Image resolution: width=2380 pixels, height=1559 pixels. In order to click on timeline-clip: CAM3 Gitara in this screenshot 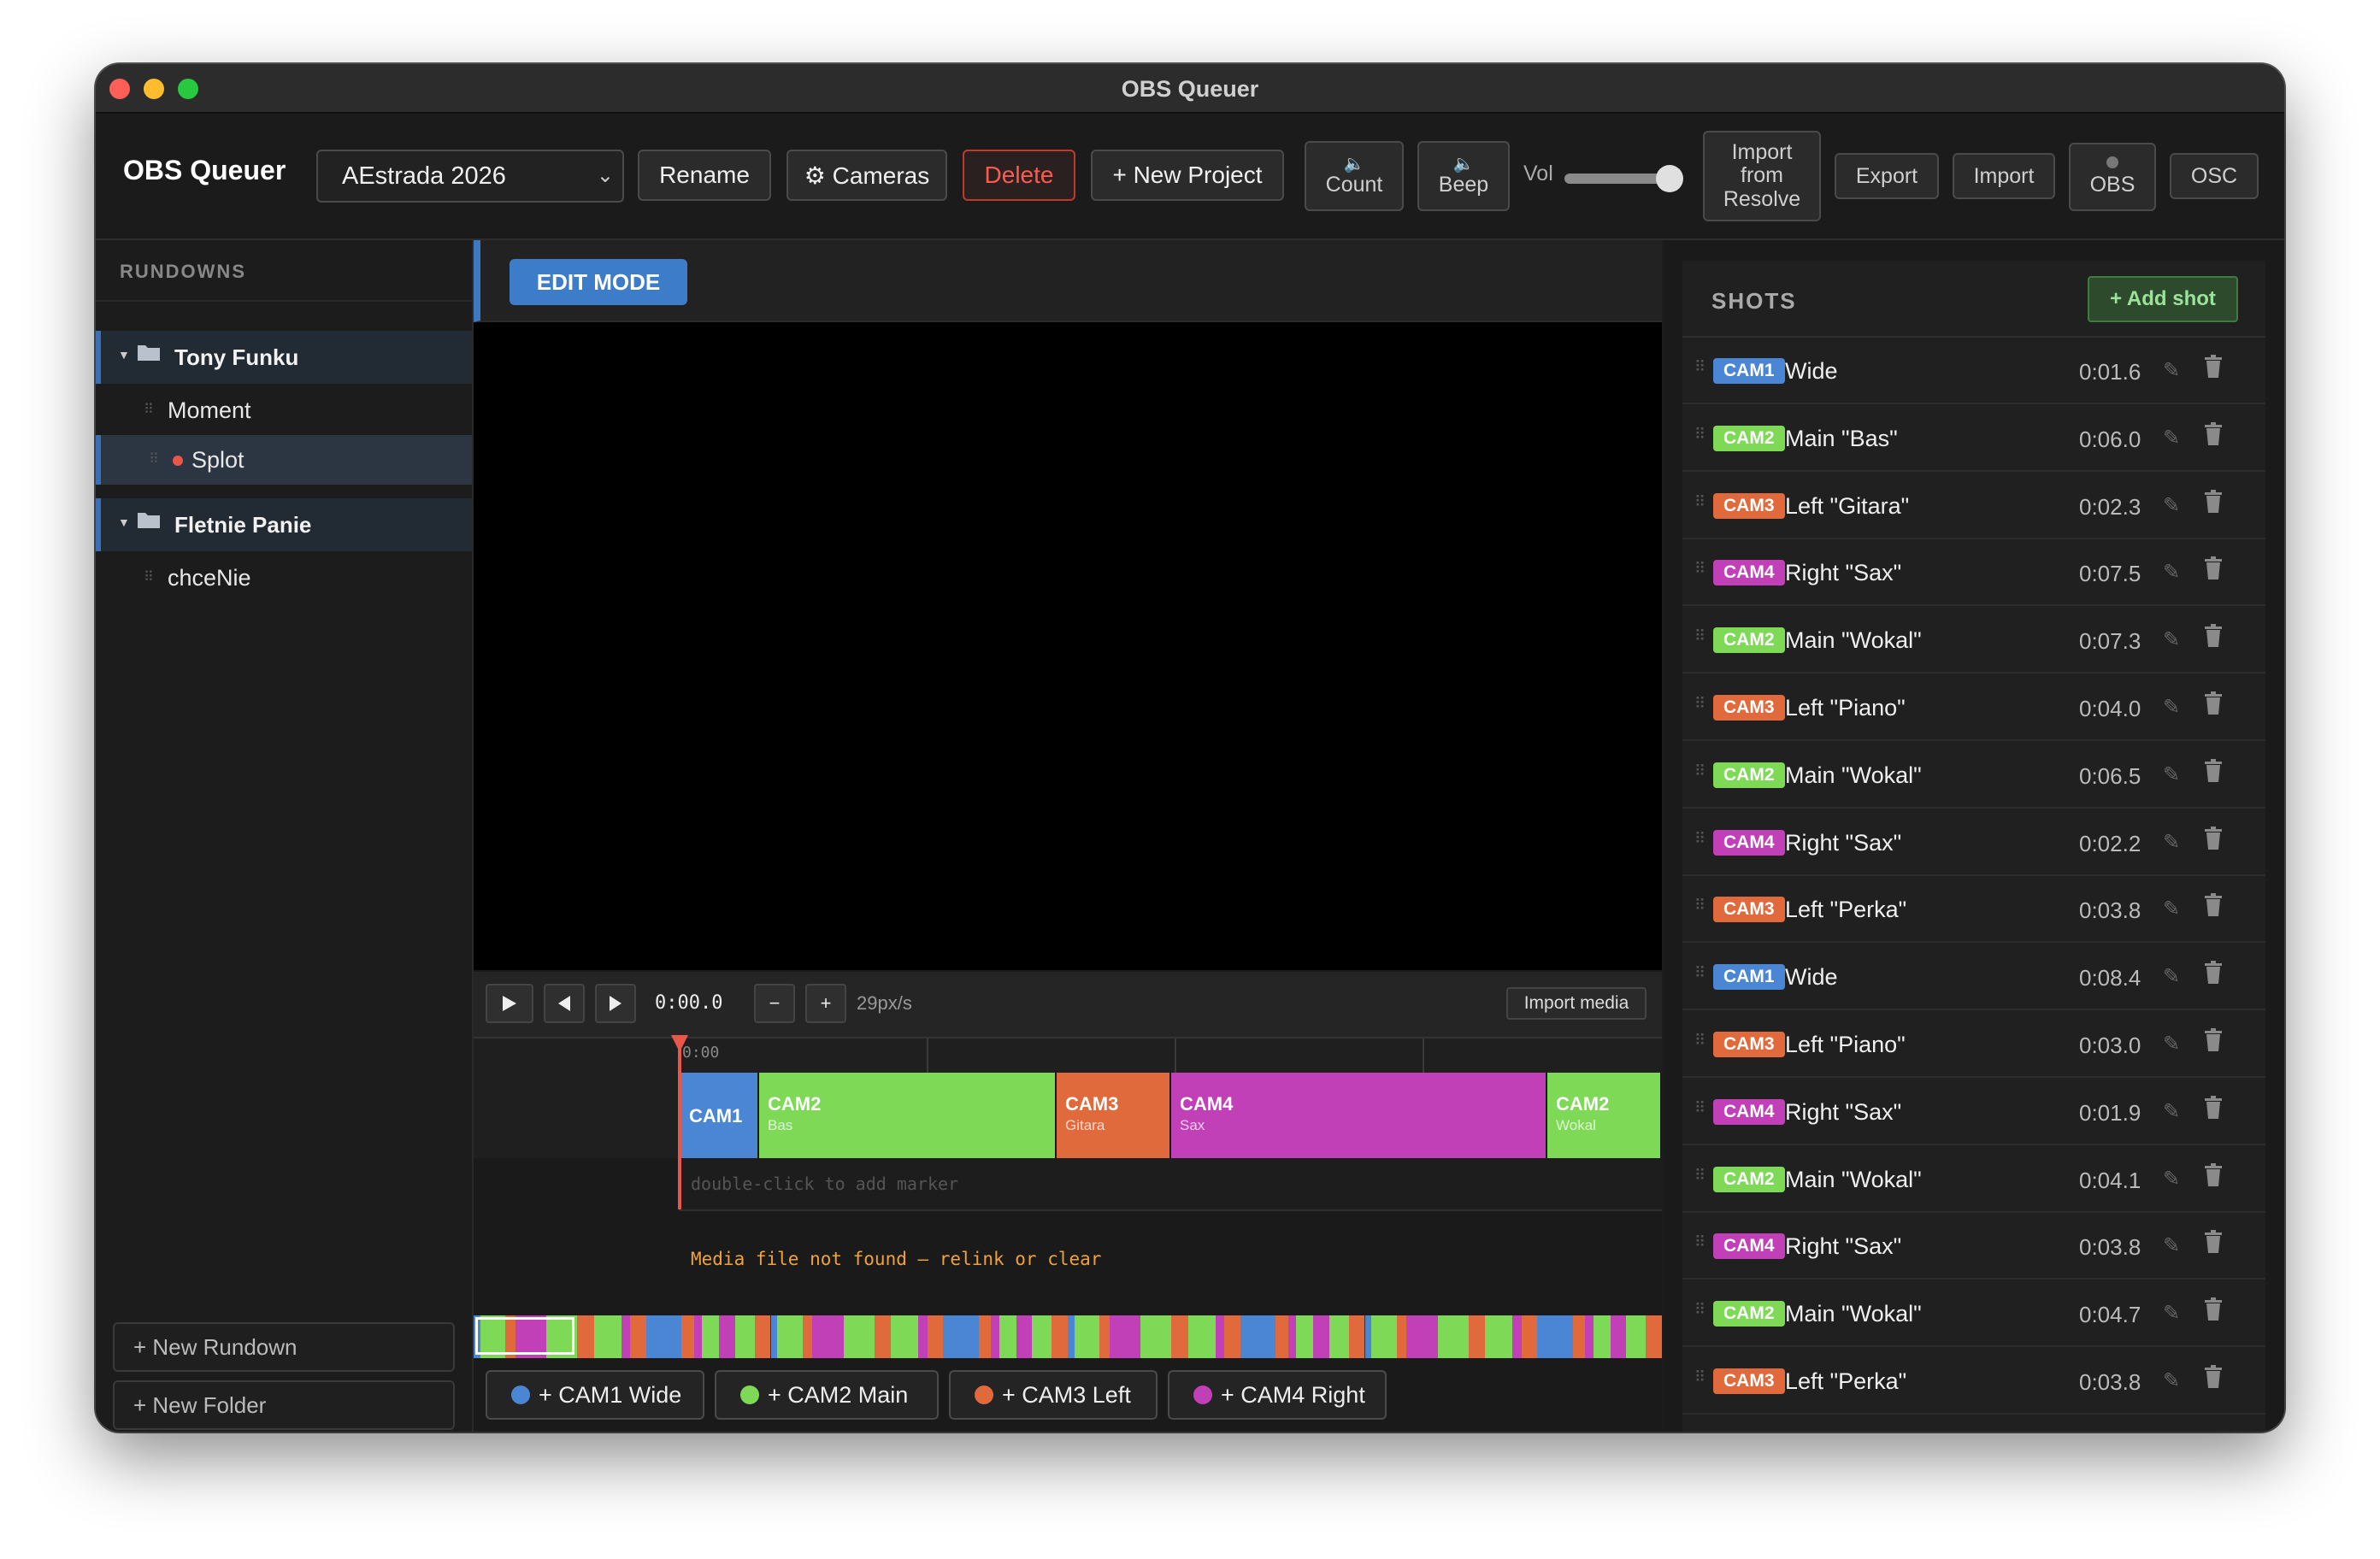, I will do `click(1114, 1115)`.